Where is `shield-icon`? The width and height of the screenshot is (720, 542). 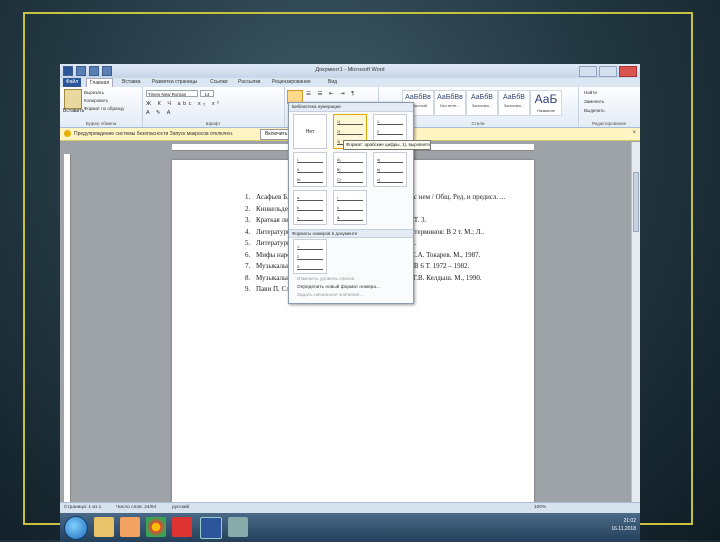 shield-icon is located at coordinates (67, 133).